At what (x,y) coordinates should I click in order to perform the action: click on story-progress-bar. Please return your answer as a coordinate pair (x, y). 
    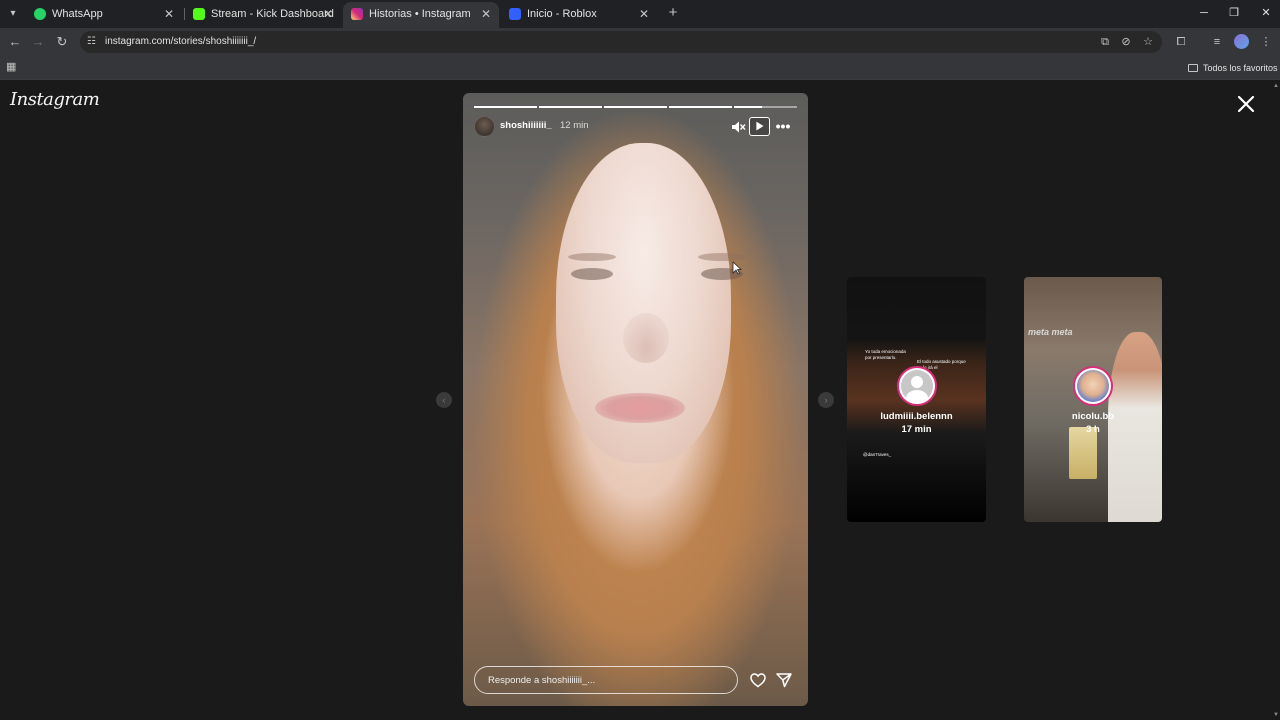
    Looking at the image, I should click on (635, 107).